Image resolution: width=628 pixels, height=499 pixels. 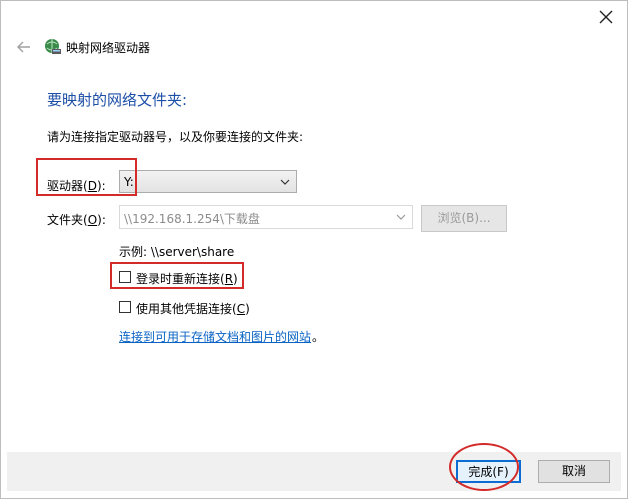 I want to click on cancel-button: 取消, so click(x=574, y=471).